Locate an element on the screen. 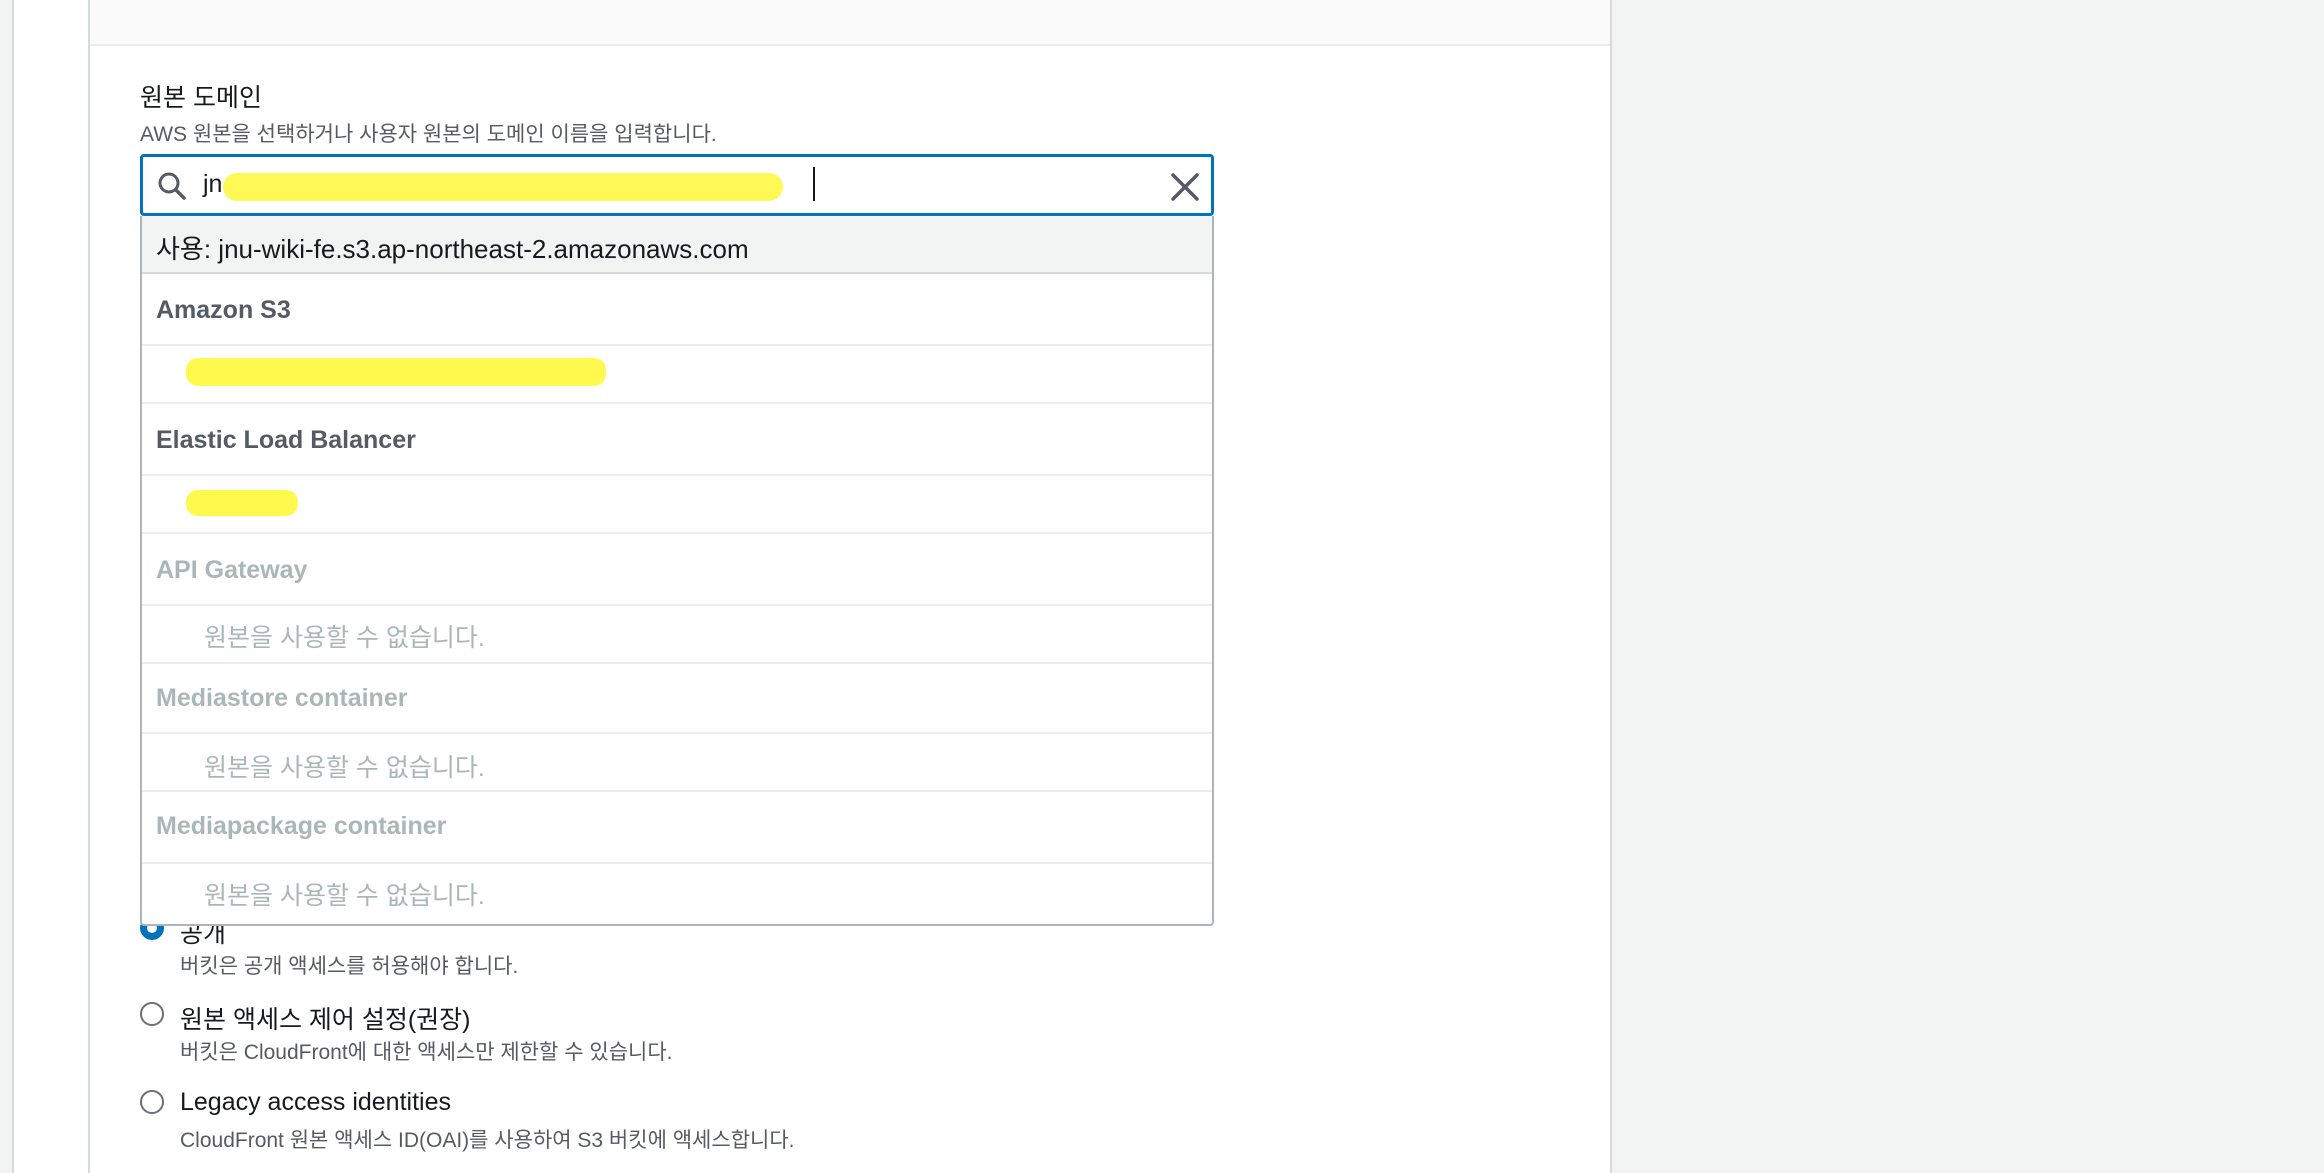 The height and width of the screenshot is (1173, 2324). mediastore-empty-item: 원본을 사용할 수 없습니다. is located at coordinates (677, 762).